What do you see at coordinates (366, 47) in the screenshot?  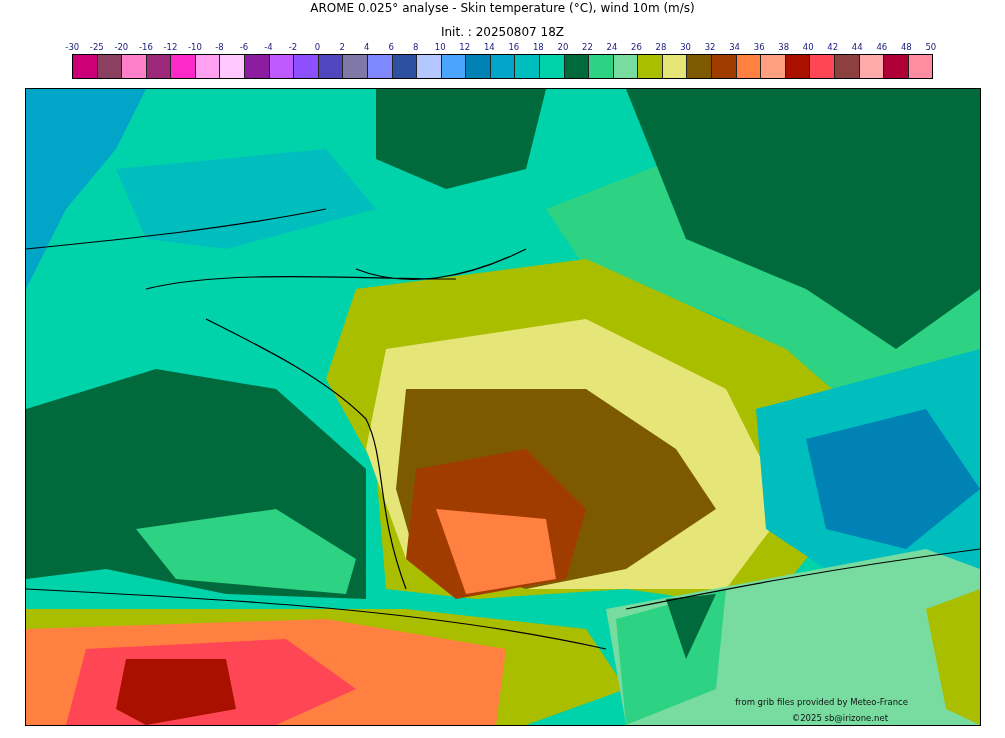 I see `scale-tick-label: 4` at bounding box center [366, 47].